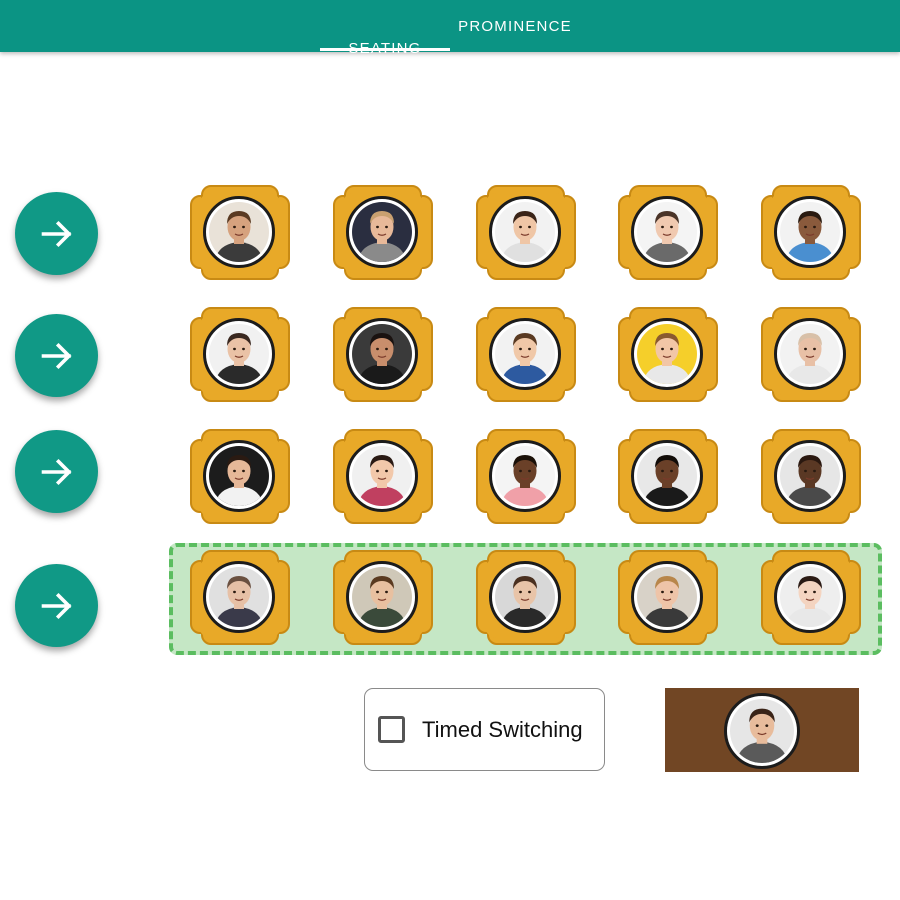 The image size is (900, 900). I want to click on seat-r1-c5, so click(811, 233).